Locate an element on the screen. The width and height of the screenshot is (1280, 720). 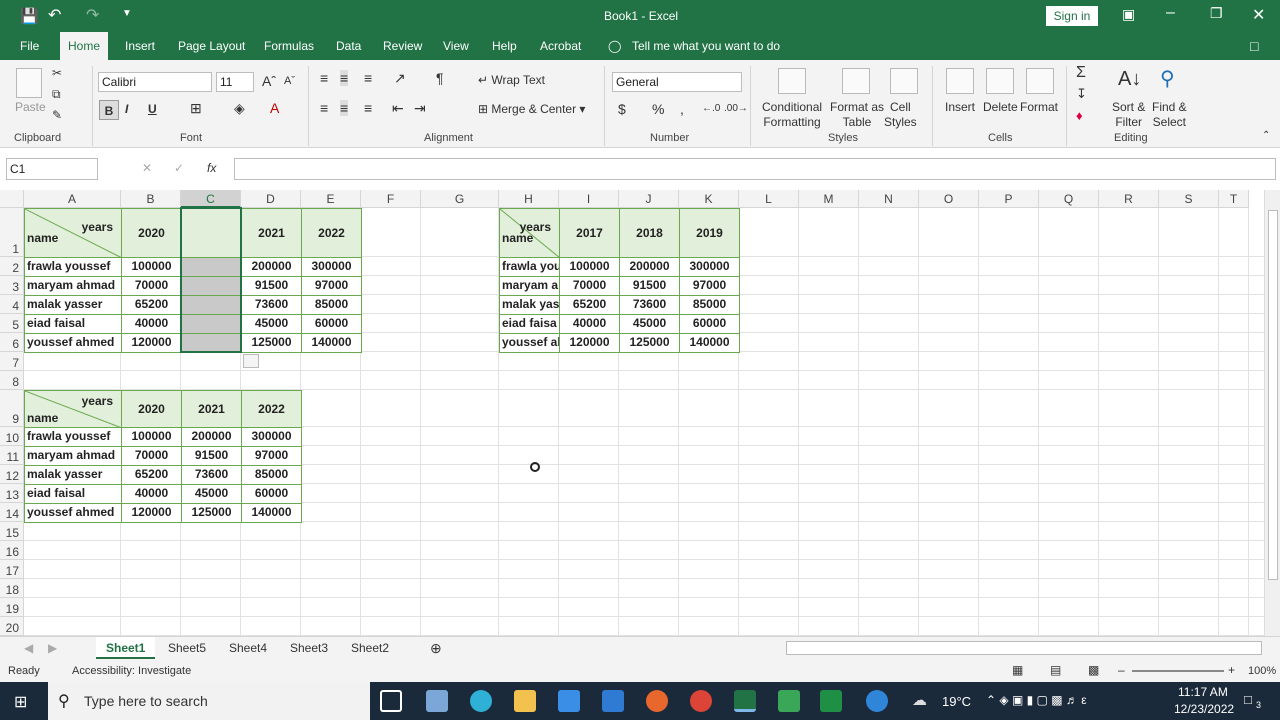
value-cell: 70000 is located at coordinates (151, 286).